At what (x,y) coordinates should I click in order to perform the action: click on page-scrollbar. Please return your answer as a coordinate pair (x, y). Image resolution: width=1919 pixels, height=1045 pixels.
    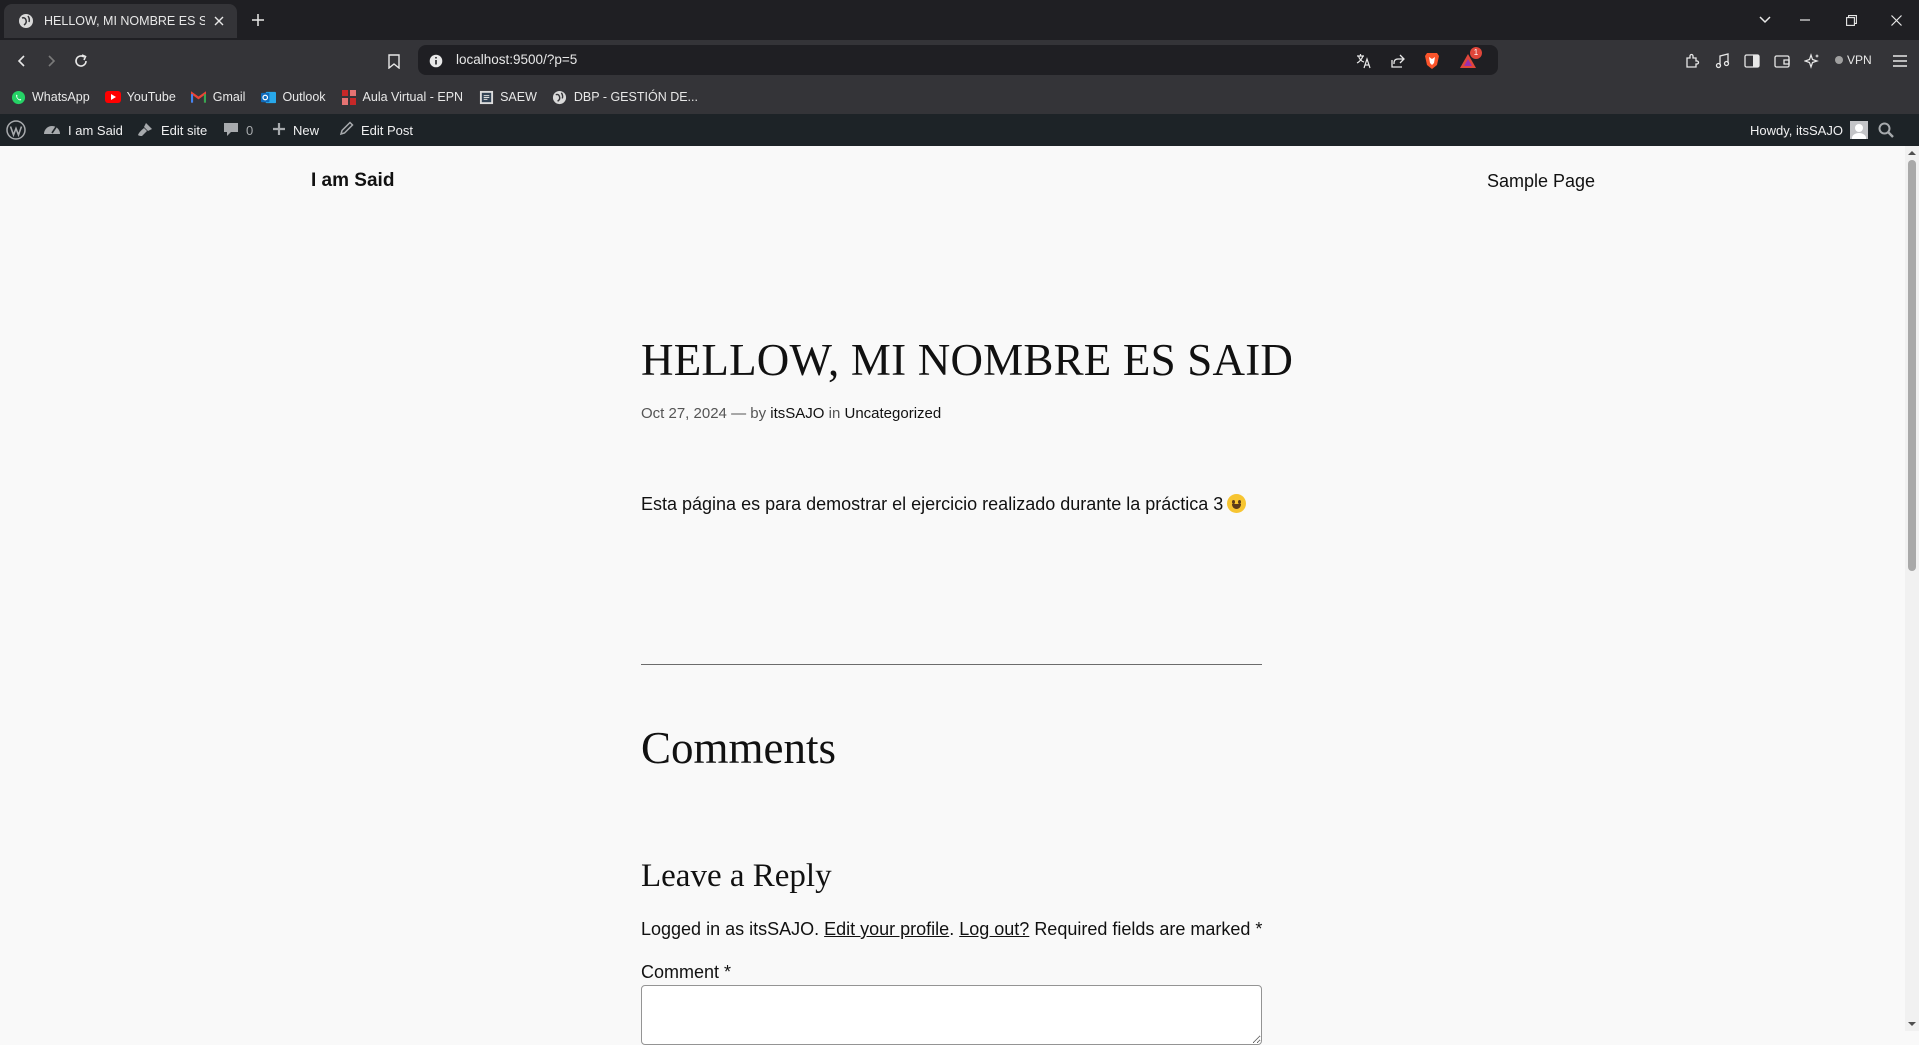
    Looking at the image, I should click on (1912, 588).